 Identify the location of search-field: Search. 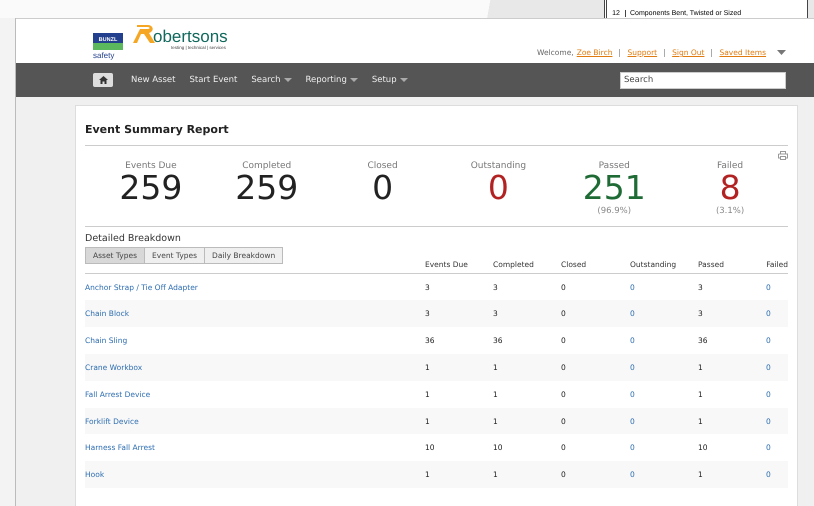
(703, 80).